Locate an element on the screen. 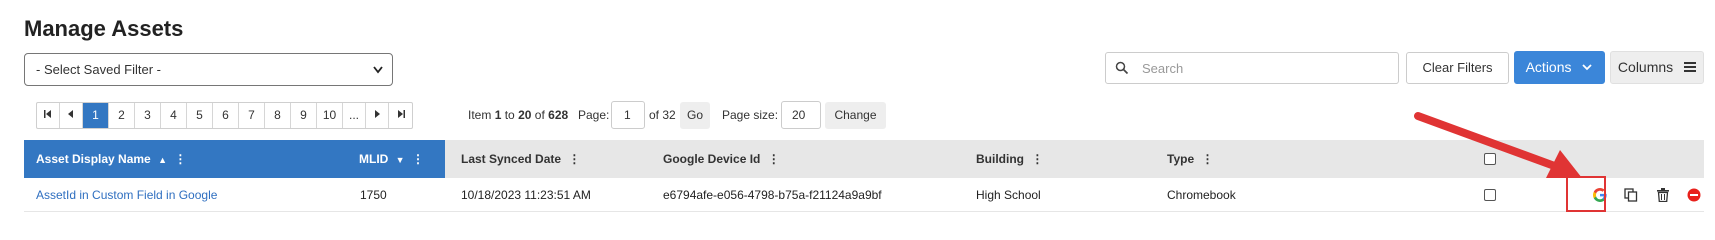 The width and height of the screenshot is (1715, 240). actions-button: Actions is located at coordinates (1559, 67).